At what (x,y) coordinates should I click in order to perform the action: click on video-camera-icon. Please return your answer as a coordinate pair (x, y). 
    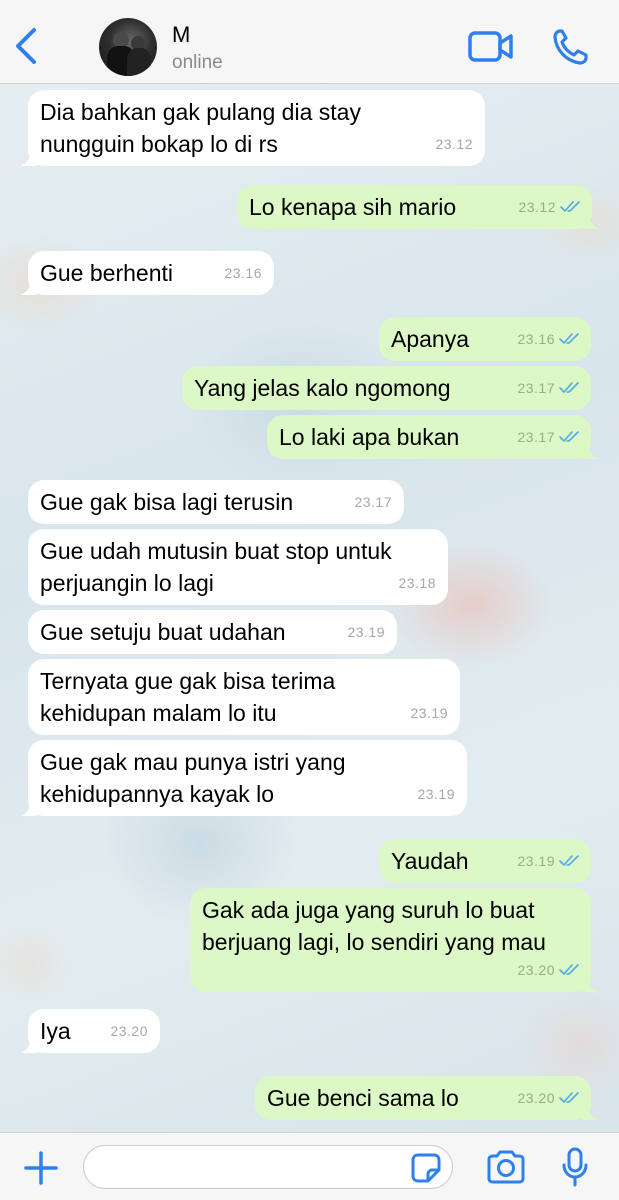
    Looking at the image, I should click on (490, 46).